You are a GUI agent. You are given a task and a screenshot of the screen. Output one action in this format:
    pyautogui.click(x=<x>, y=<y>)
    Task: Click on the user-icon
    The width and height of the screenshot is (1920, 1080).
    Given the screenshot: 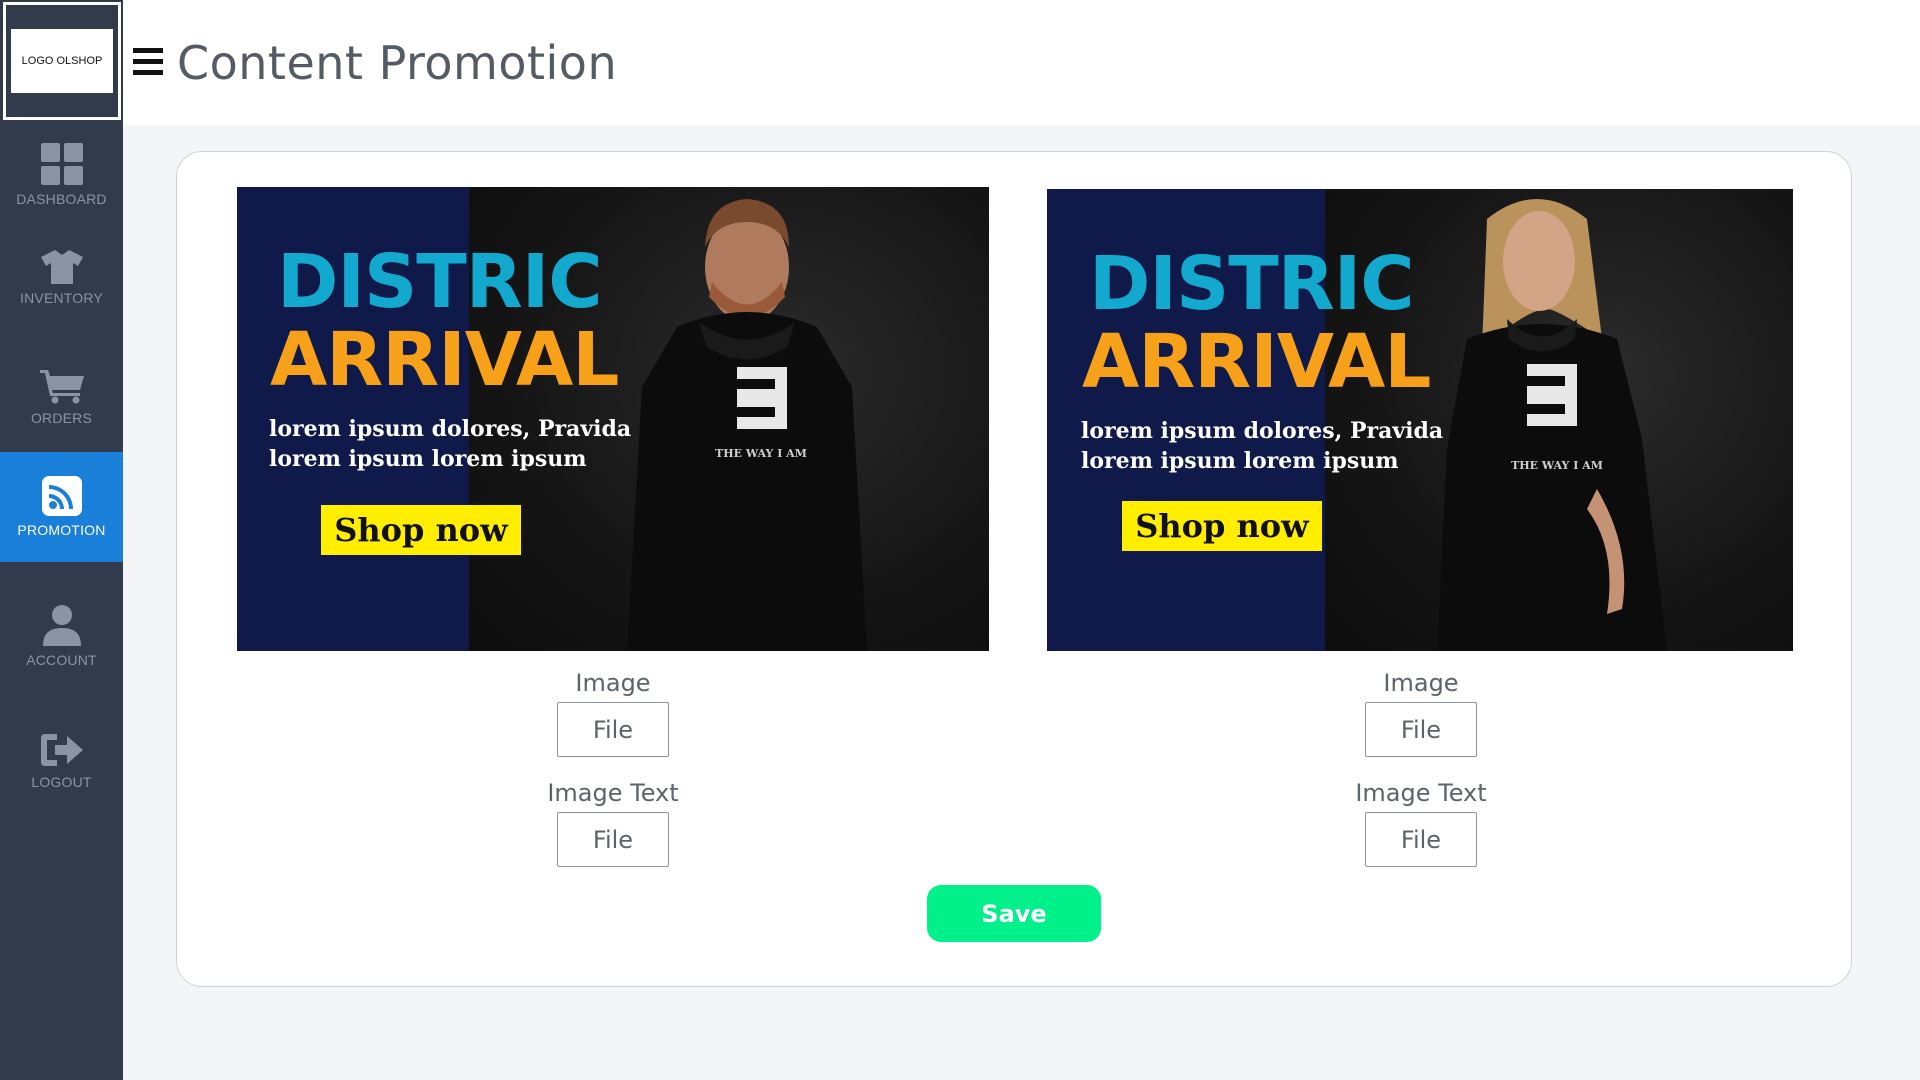 What is the action you would take?
    pyautogui.click(x=61, y=625)
    